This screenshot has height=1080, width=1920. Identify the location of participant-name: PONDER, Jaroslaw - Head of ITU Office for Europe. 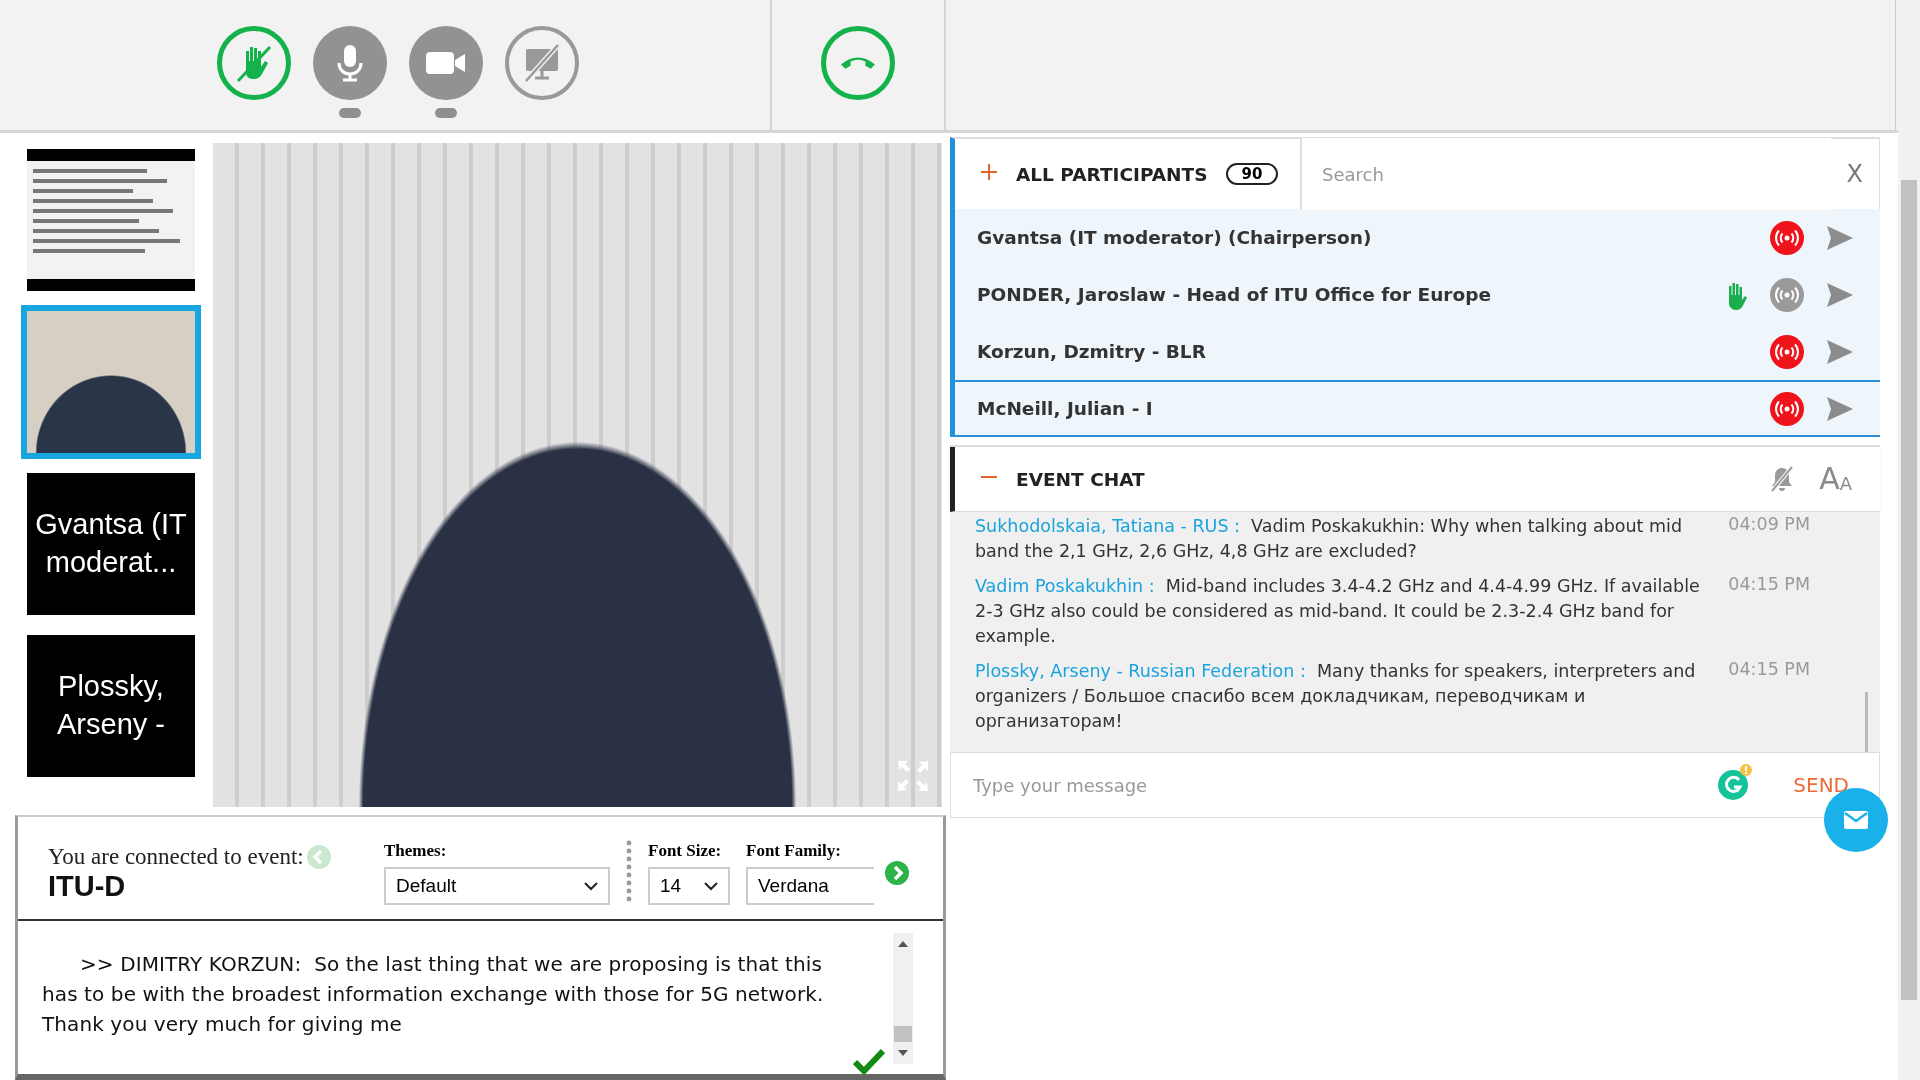
(1234, 294).